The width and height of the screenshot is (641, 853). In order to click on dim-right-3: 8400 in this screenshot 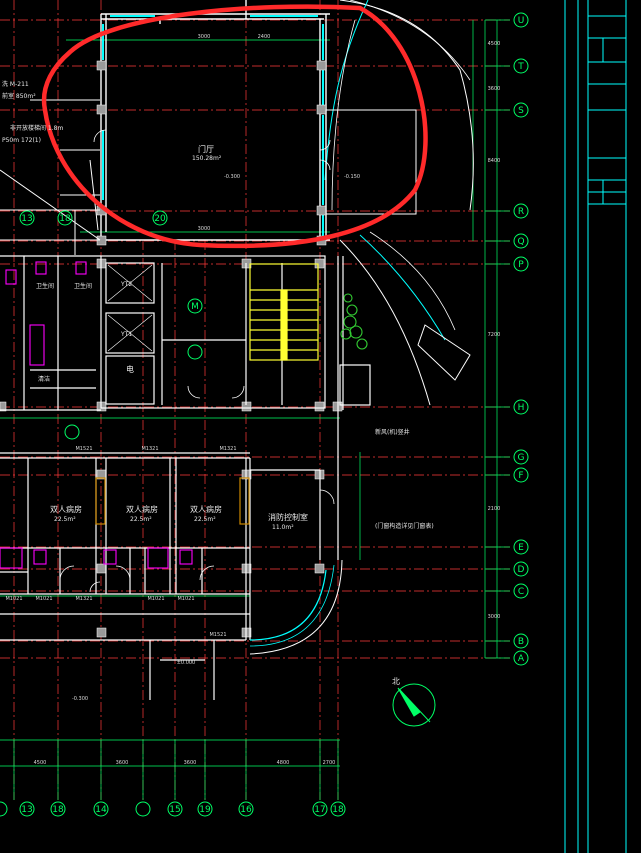, I will do `click(494, 161)`.